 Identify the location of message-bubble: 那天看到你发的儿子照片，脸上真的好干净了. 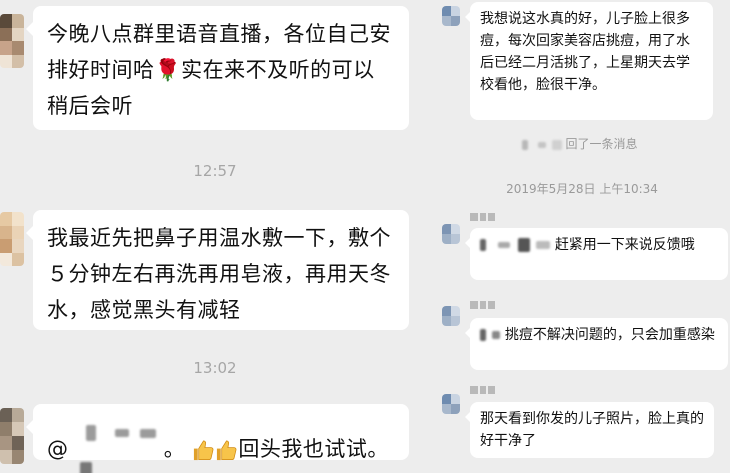
(589, 430).